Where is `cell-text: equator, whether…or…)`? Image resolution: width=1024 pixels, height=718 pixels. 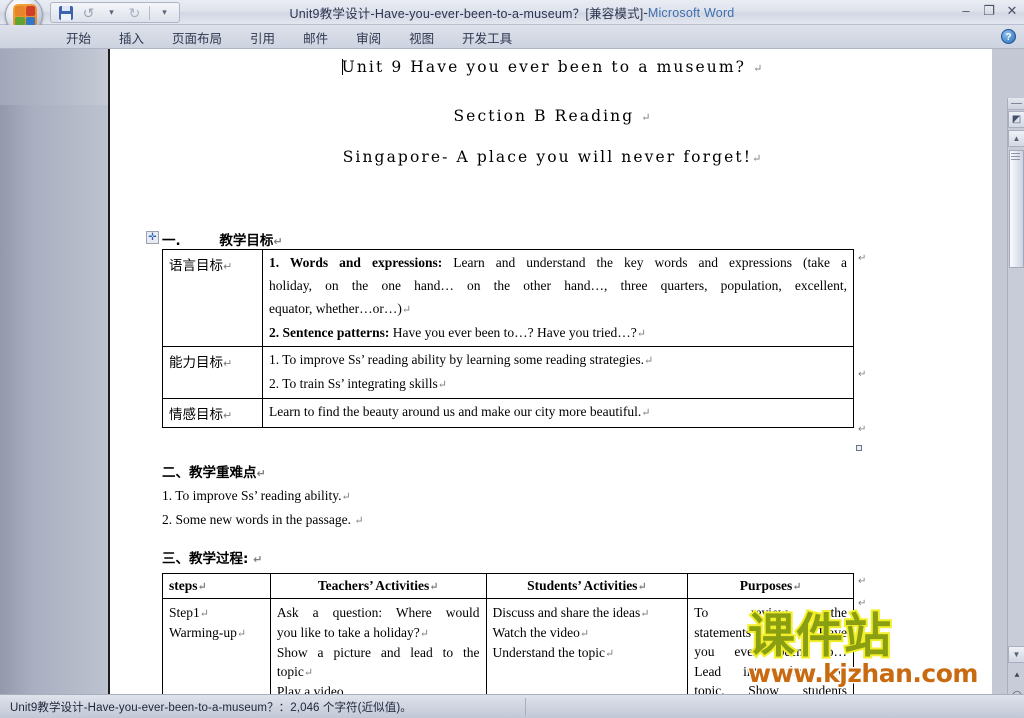
cell-text: equator, whether…or…) is located at coordinates (335, 309).